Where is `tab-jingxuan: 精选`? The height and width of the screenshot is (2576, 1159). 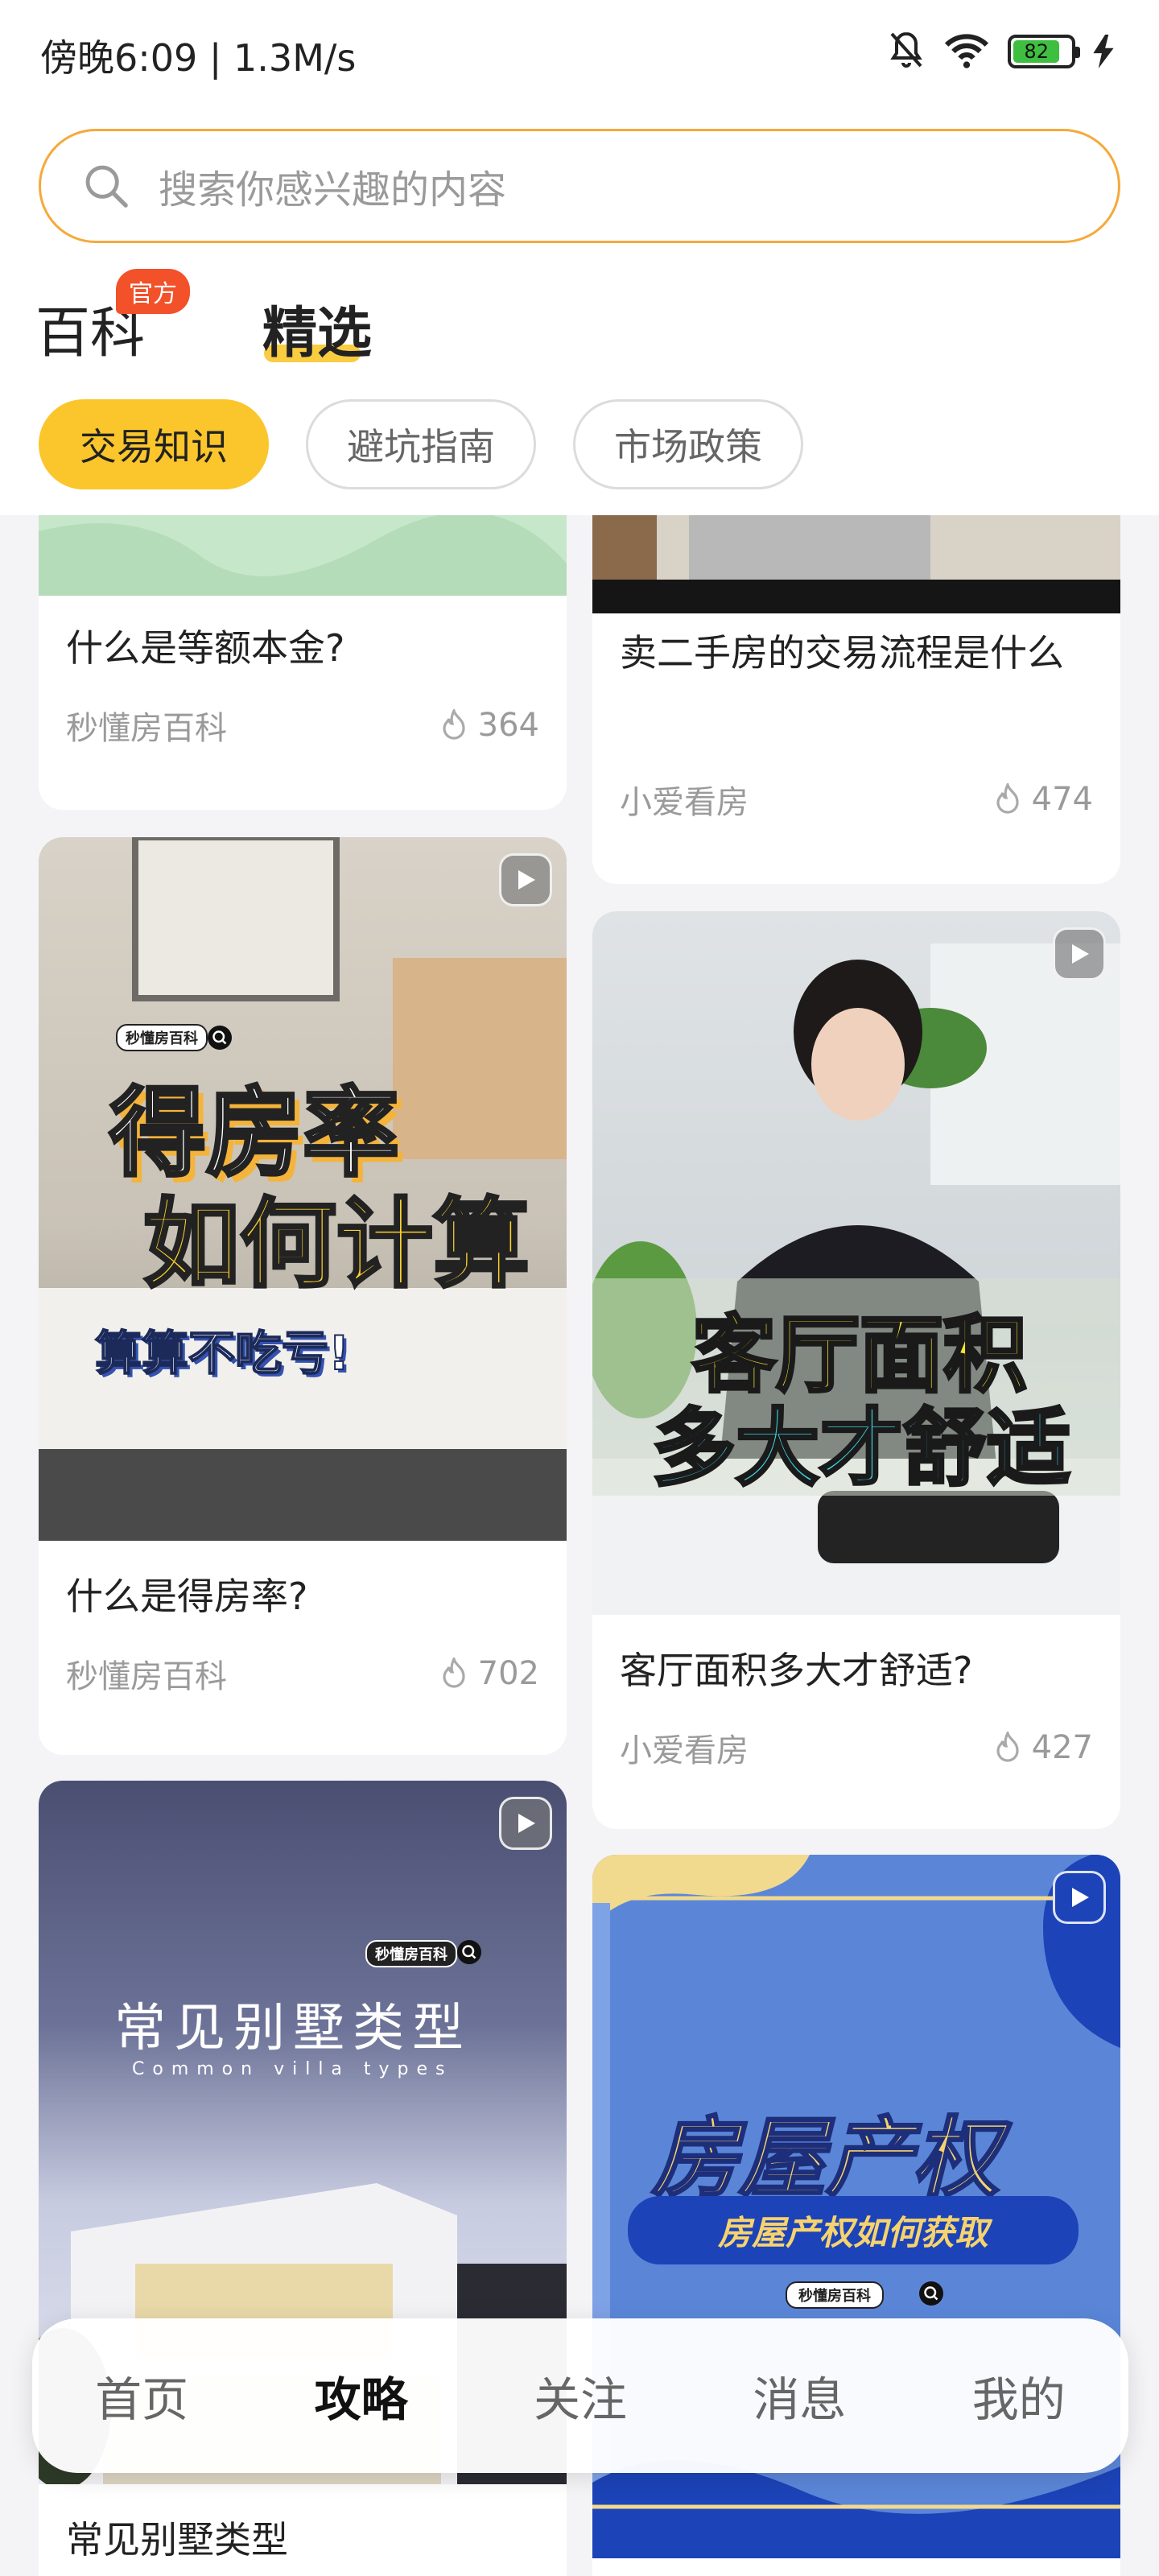
tab-jingxuan: 精选 is located at coordinates (317, 328).